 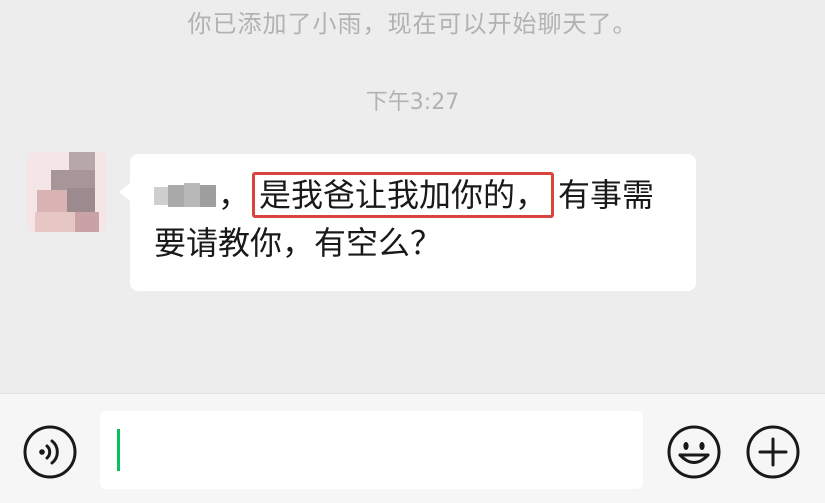 I want to click on plus-icon, so click(x=773, y=452).